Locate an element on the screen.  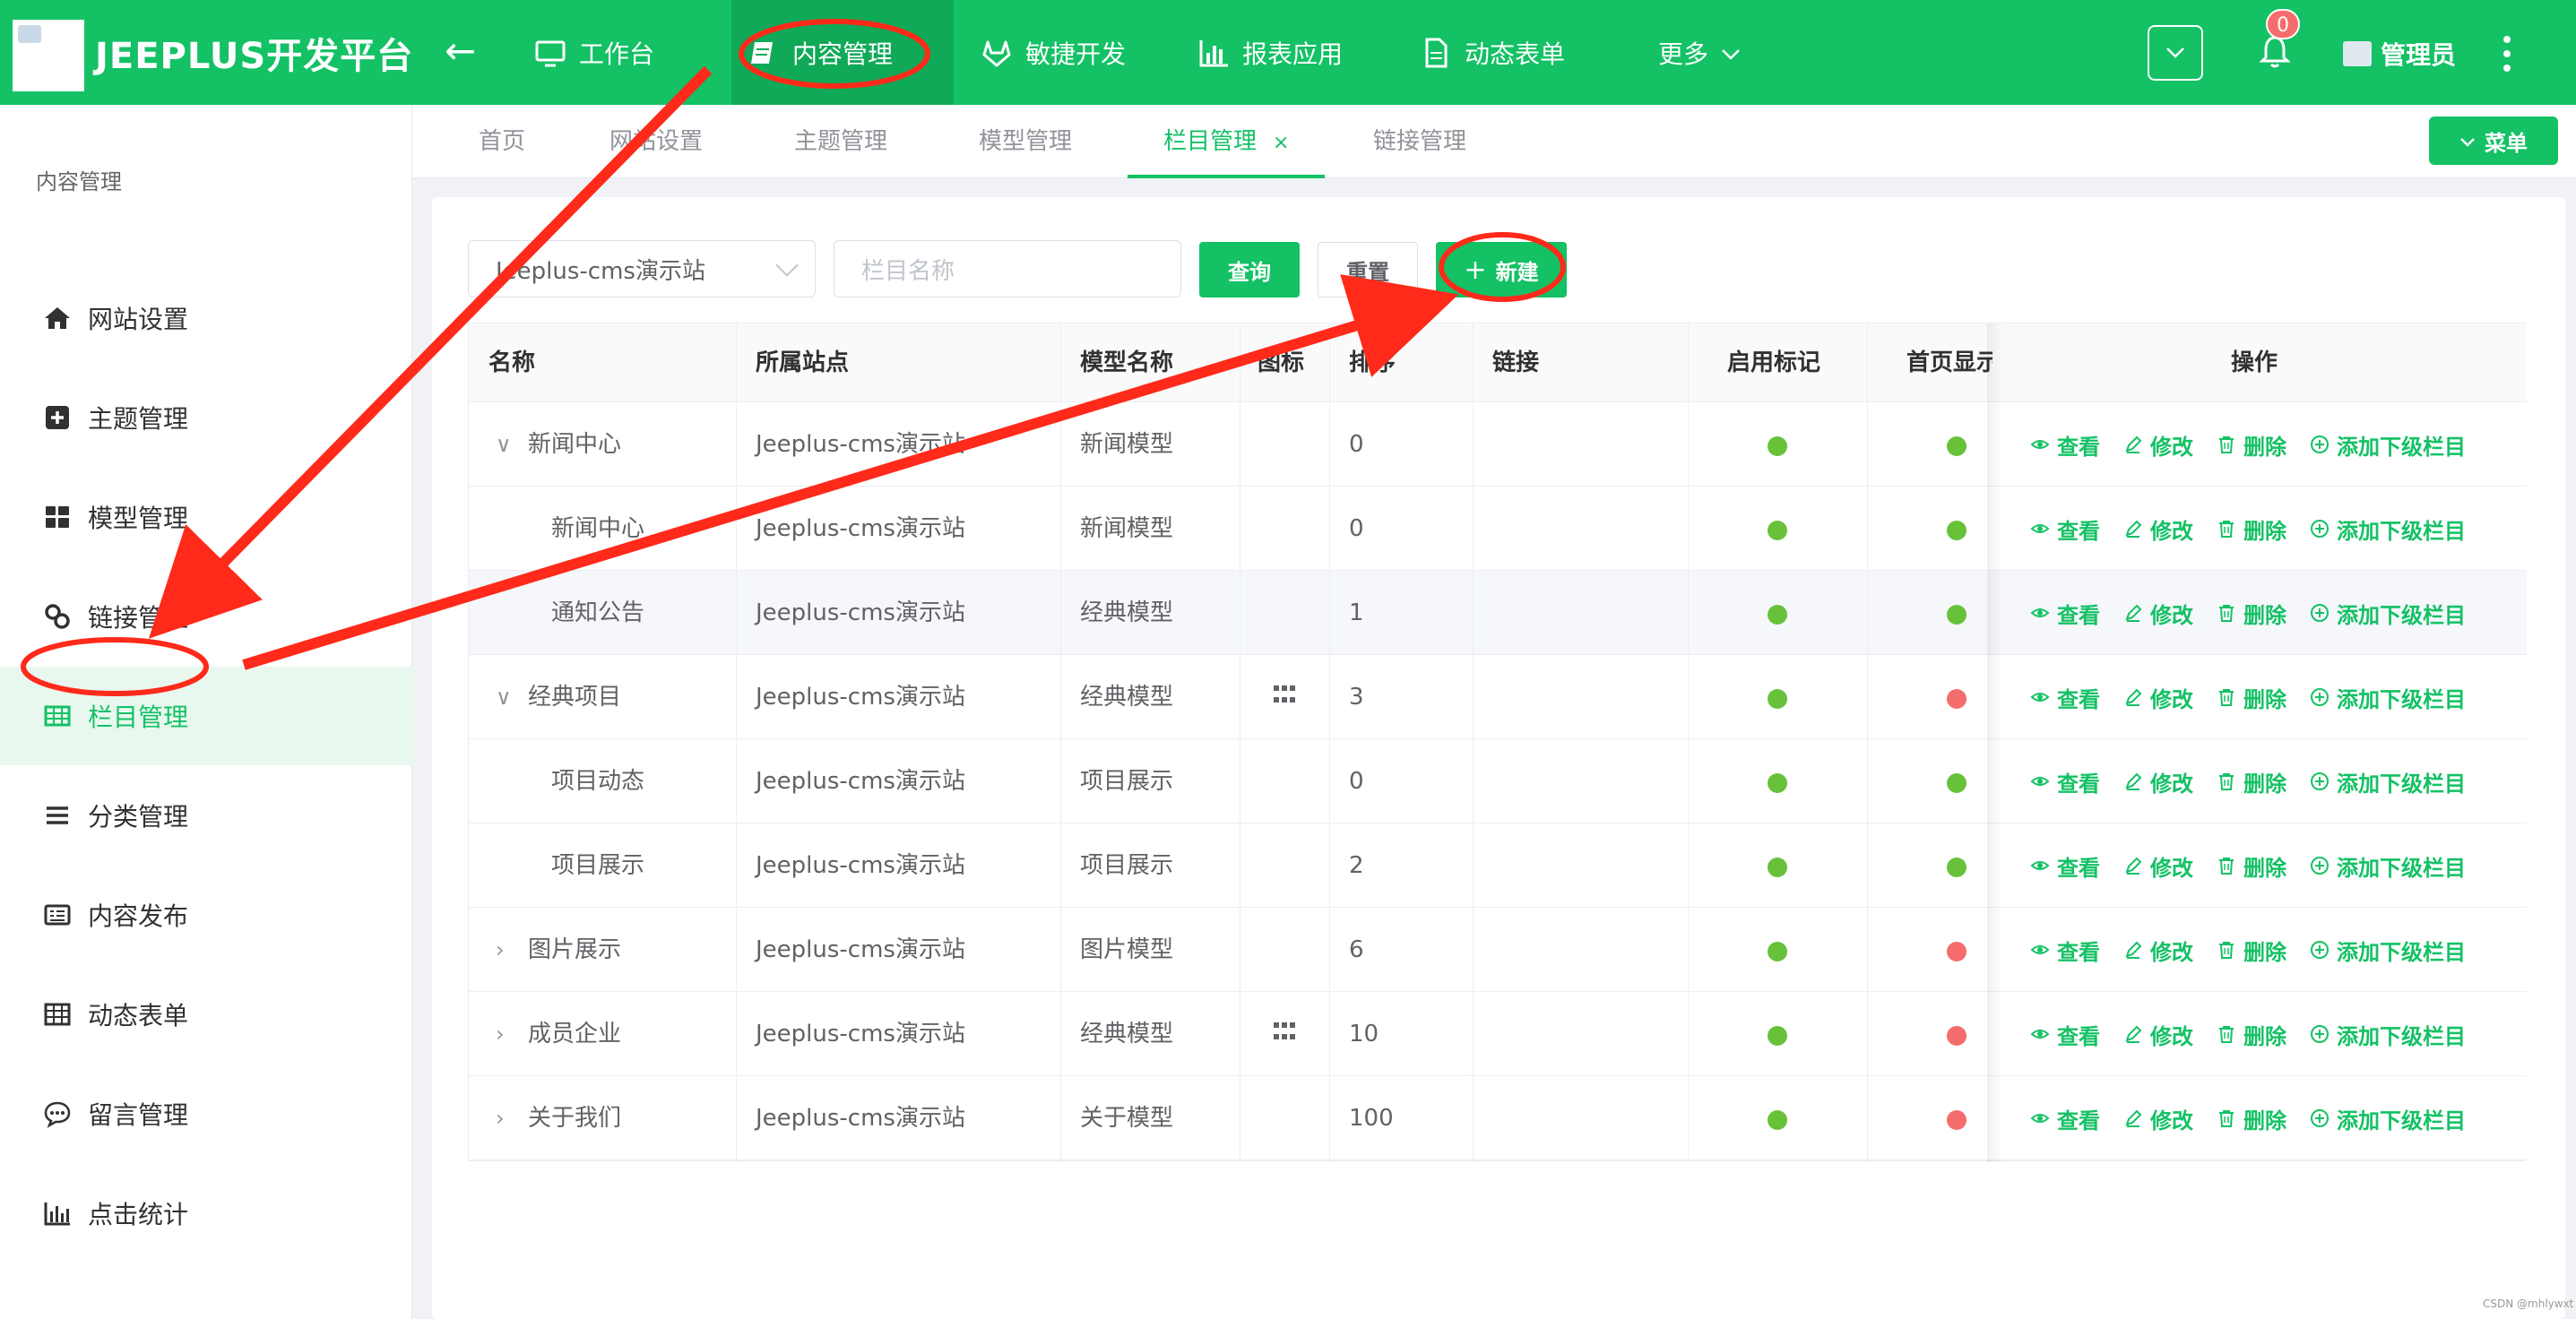
sidebar-item-dynamic-form: 动态表单 is located at coordinates (206, 1014).